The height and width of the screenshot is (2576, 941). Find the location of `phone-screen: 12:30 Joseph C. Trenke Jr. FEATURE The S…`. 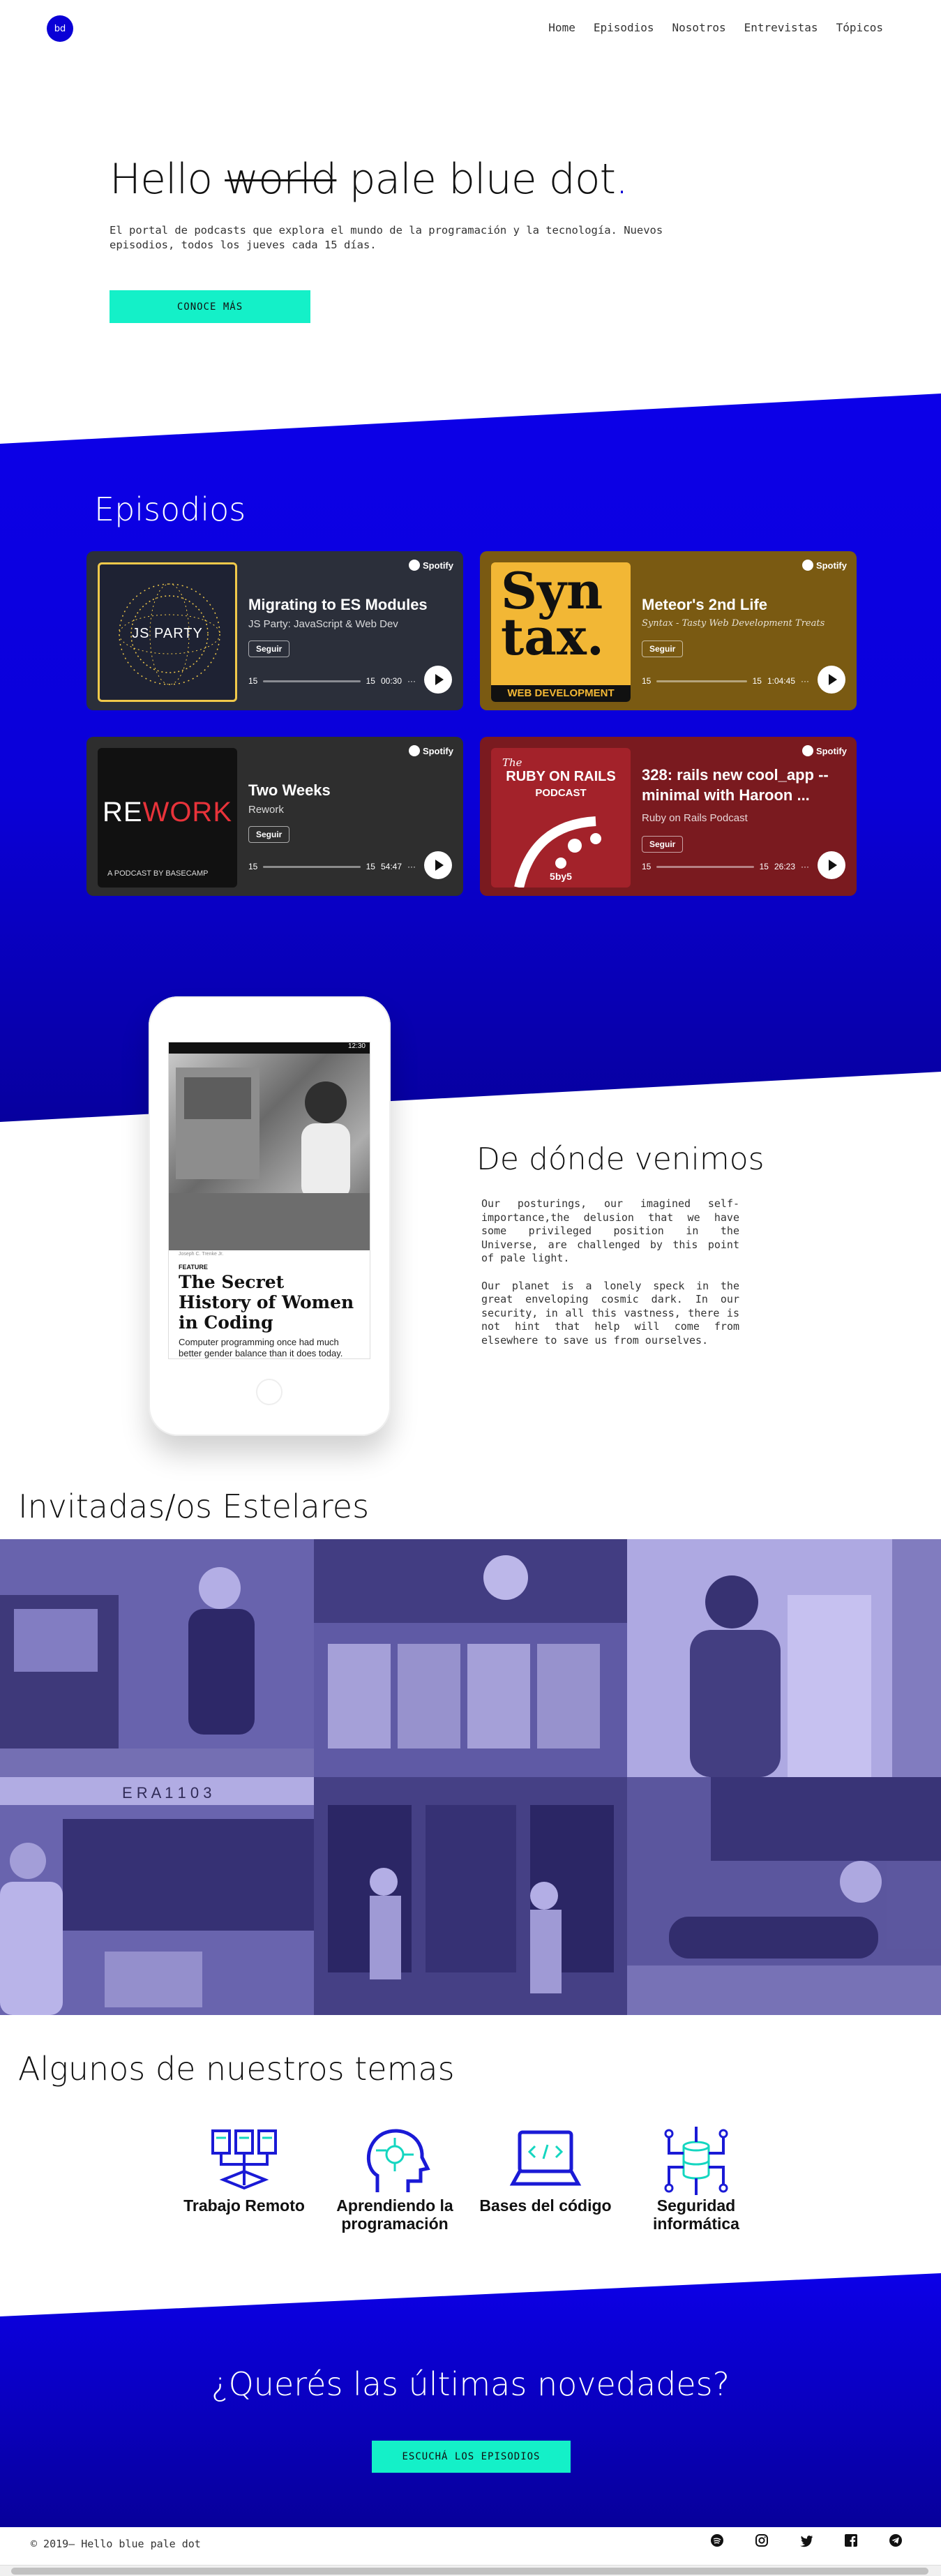

phone-screen: 12:30 Joseph C. Trenke Jr. FEATURE The S… is located at coordinates (269, 1200).